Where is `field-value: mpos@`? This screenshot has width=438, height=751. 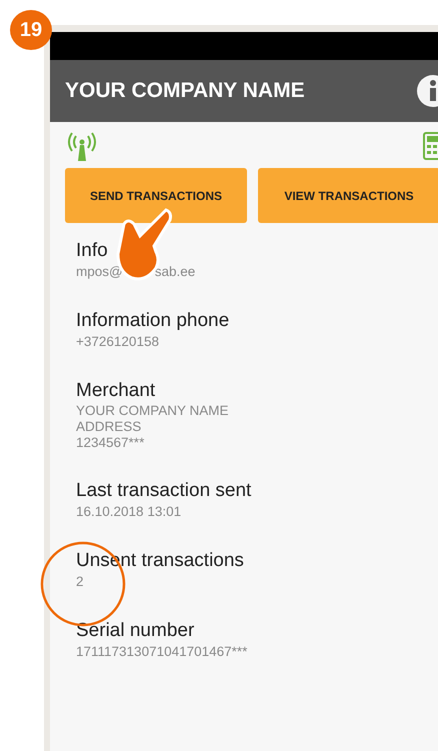 field-value: mpos@ is located at coordinates (99, 272).